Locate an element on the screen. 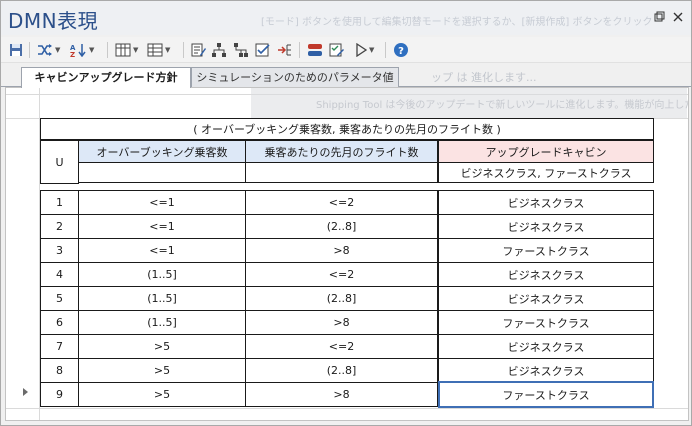 Image resolution: width=692 pixels, height=426 pixels. close-icon is located at coordinates (678, 18).